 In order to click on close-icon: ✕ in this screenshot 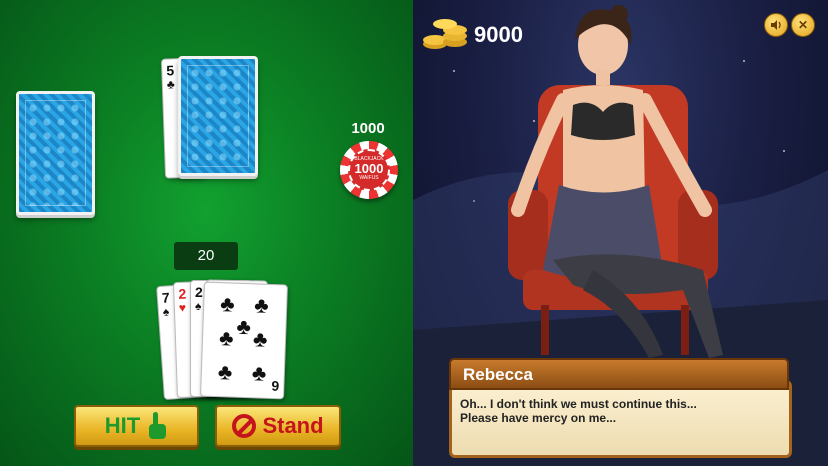, I will do `click(803, 25)`.